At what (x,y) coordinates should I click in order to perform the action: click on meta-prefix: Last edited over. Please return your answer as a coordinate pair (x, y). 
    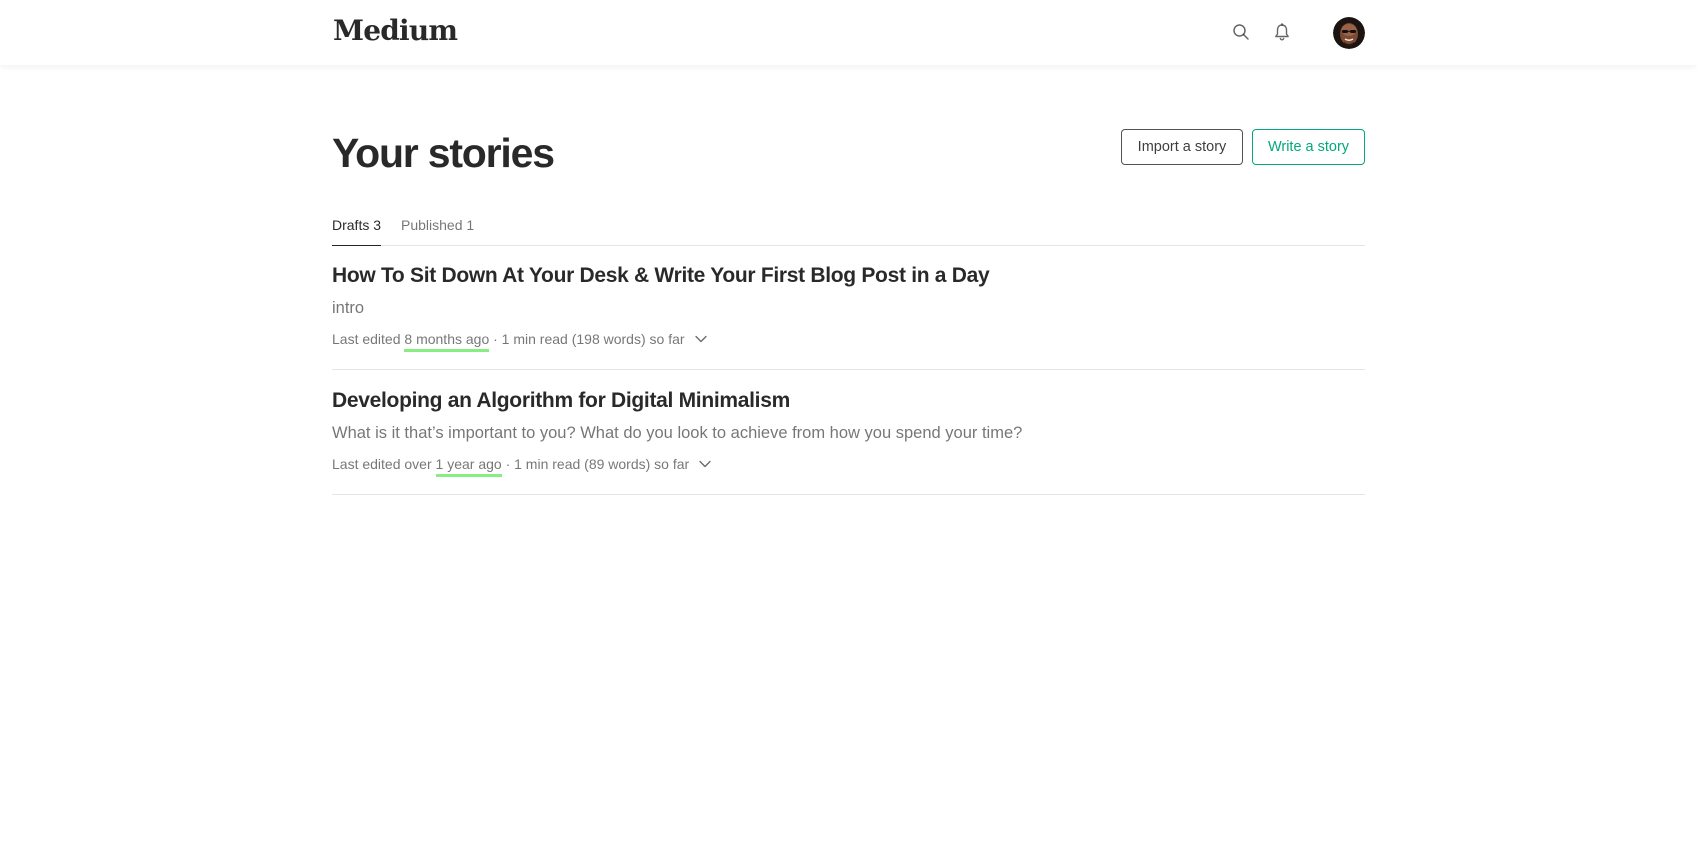
    Looking at the image, I should click on (384, 464).